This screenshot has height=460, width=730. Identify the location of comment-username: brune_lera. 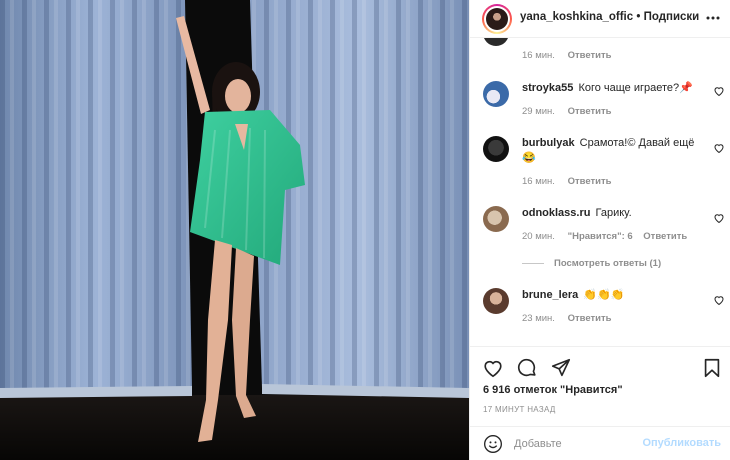
(550, 295).